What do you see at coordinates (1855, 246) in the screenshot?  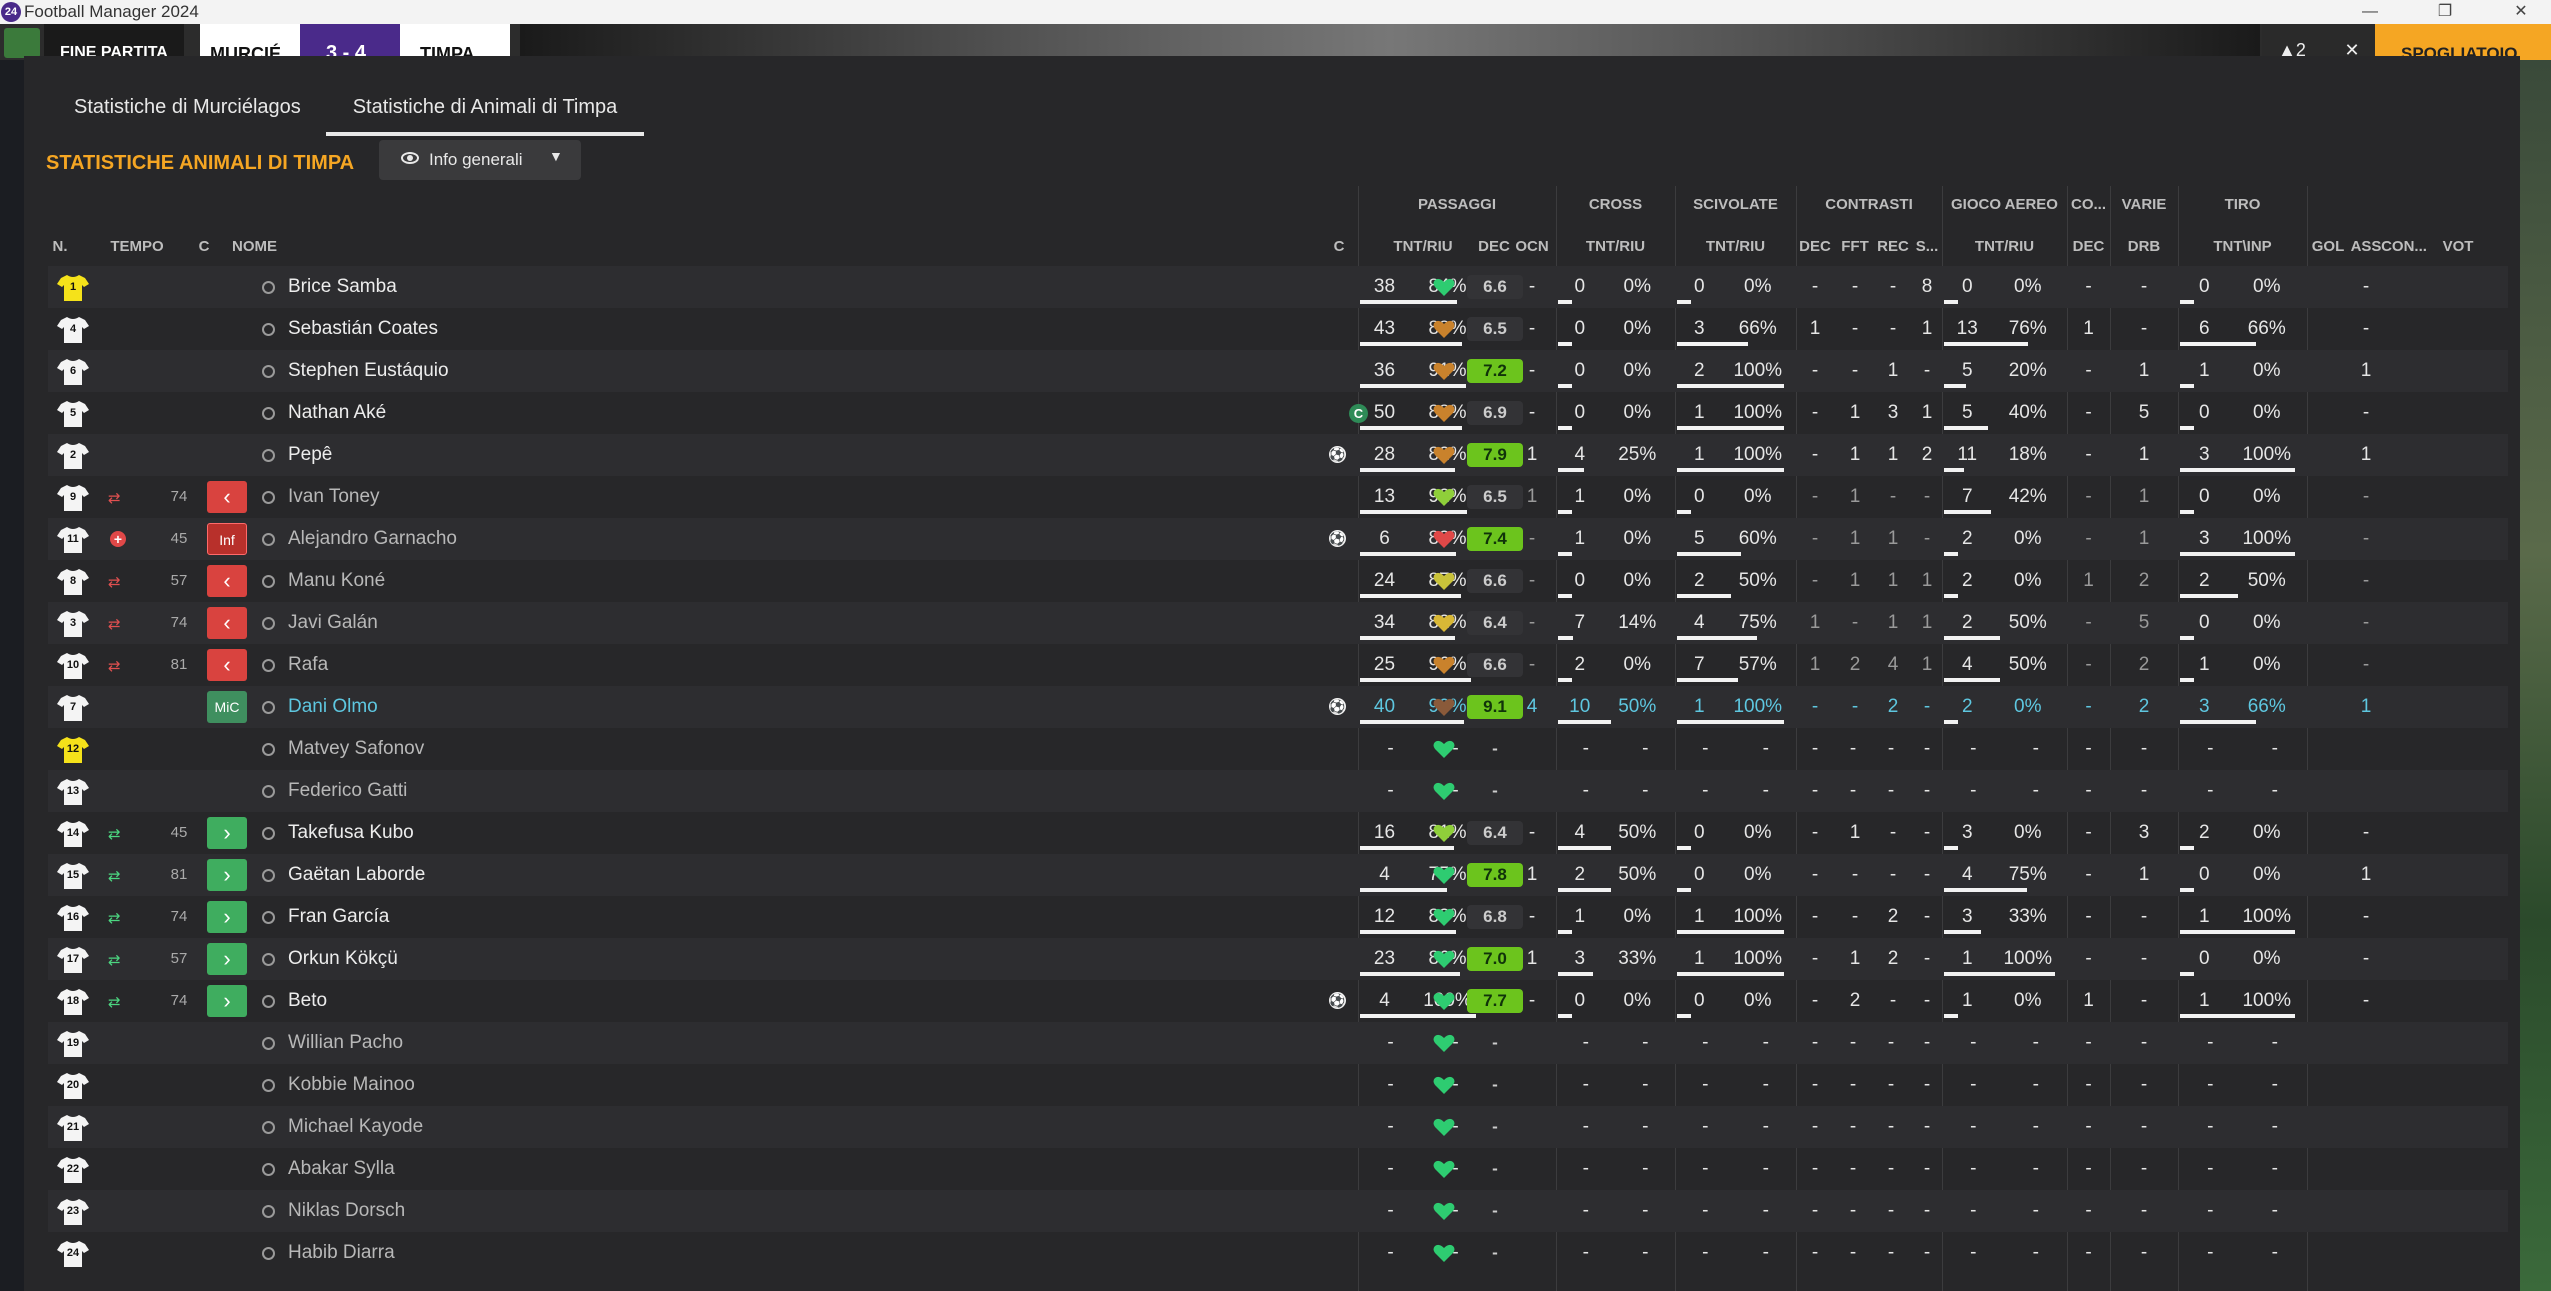 I see `column-header-11: FFT` at bounding box center [1855, 246].